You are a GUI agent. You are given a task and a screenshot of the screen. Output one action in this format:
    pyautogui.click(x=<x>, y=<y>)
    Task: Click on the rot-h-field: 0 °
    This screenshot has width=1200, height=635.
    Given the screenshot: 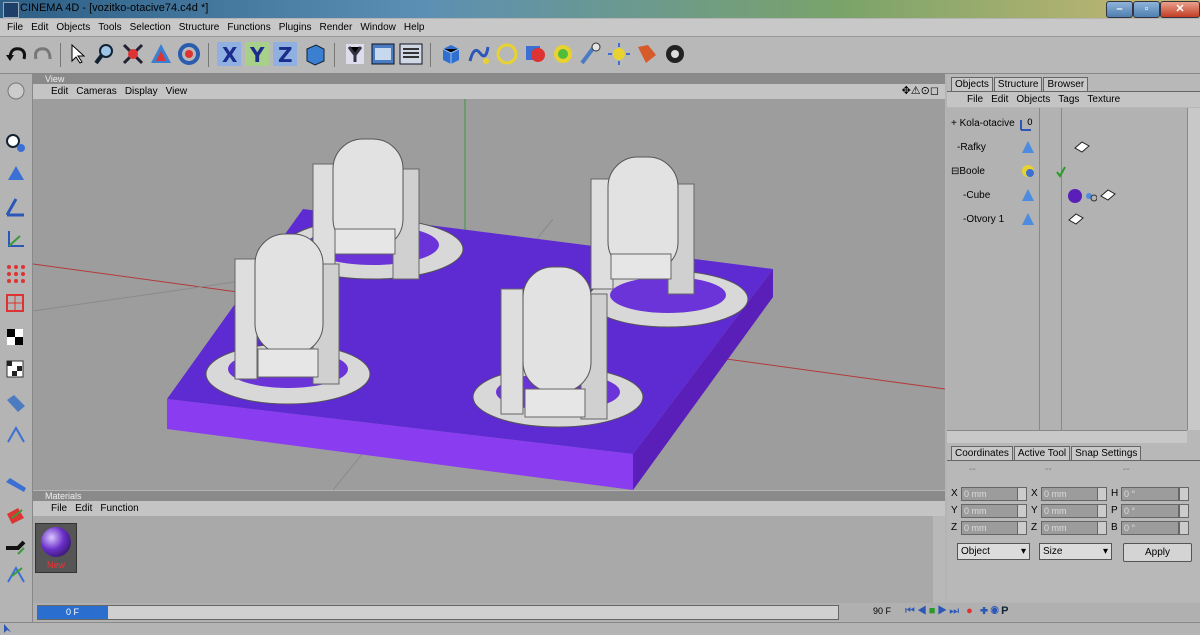 What is the action you would take?
    pyautogui.click(x=1150, y=494)
    